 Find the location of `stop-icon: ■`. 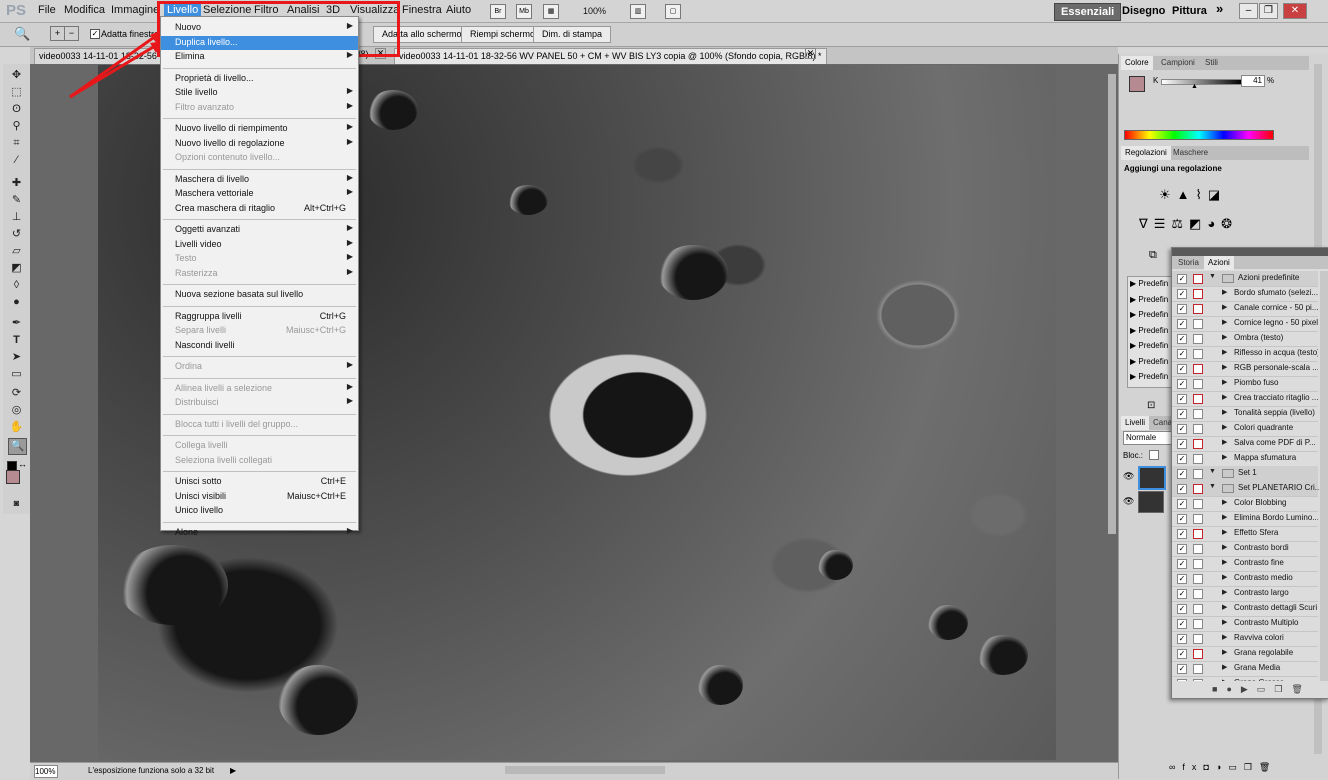

stop-icon: ■ is located at coordinates (1219, 689).